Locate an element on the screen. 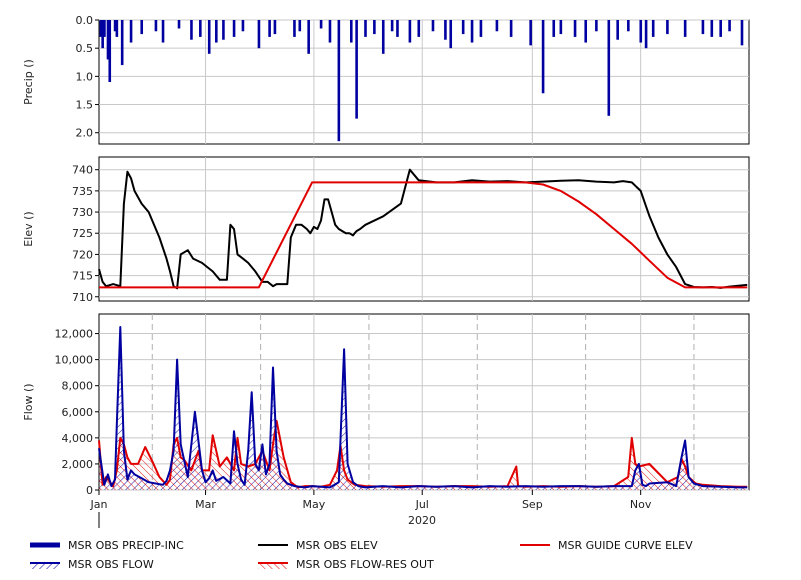 The width and height of the screenshot is (801, 580). x-tick-label: Sep is located at coordinates (532, 504).